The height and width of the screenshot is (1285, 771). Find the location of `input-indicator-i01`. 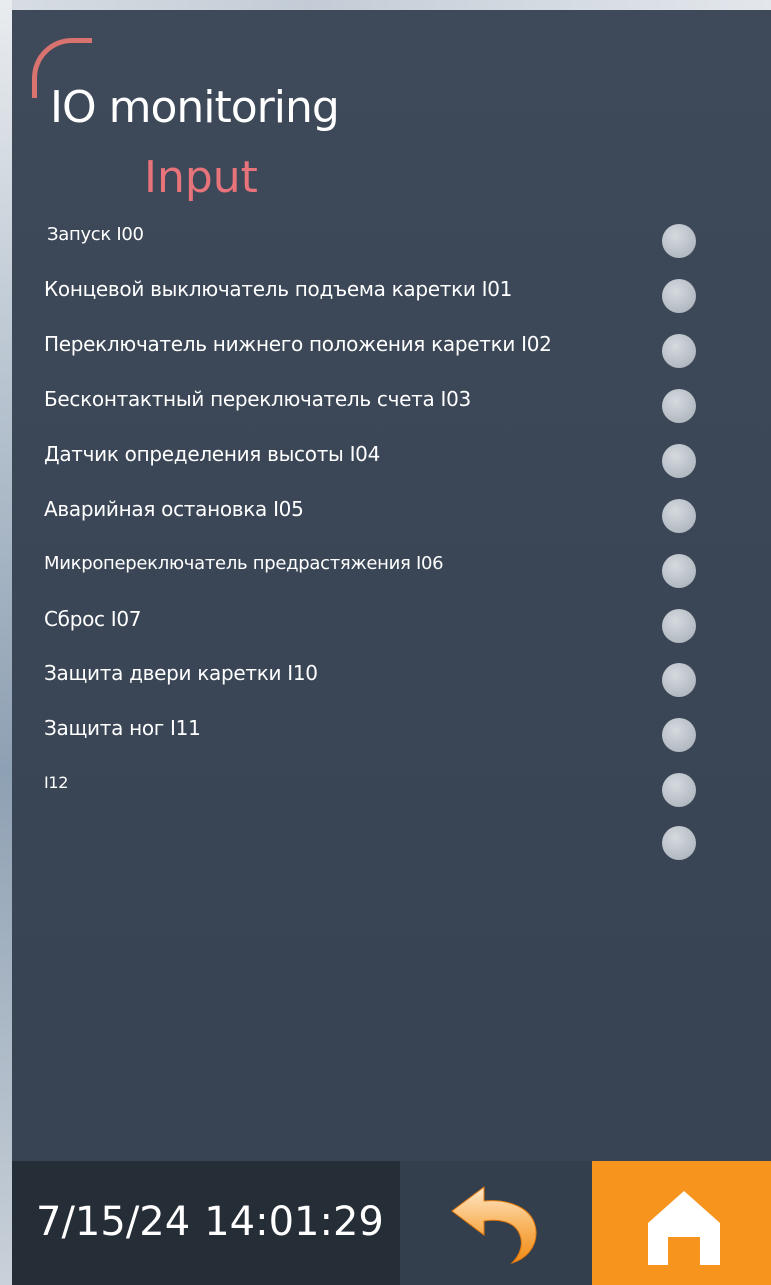

input-indicator-i01 is located at coordinates (679, 296).